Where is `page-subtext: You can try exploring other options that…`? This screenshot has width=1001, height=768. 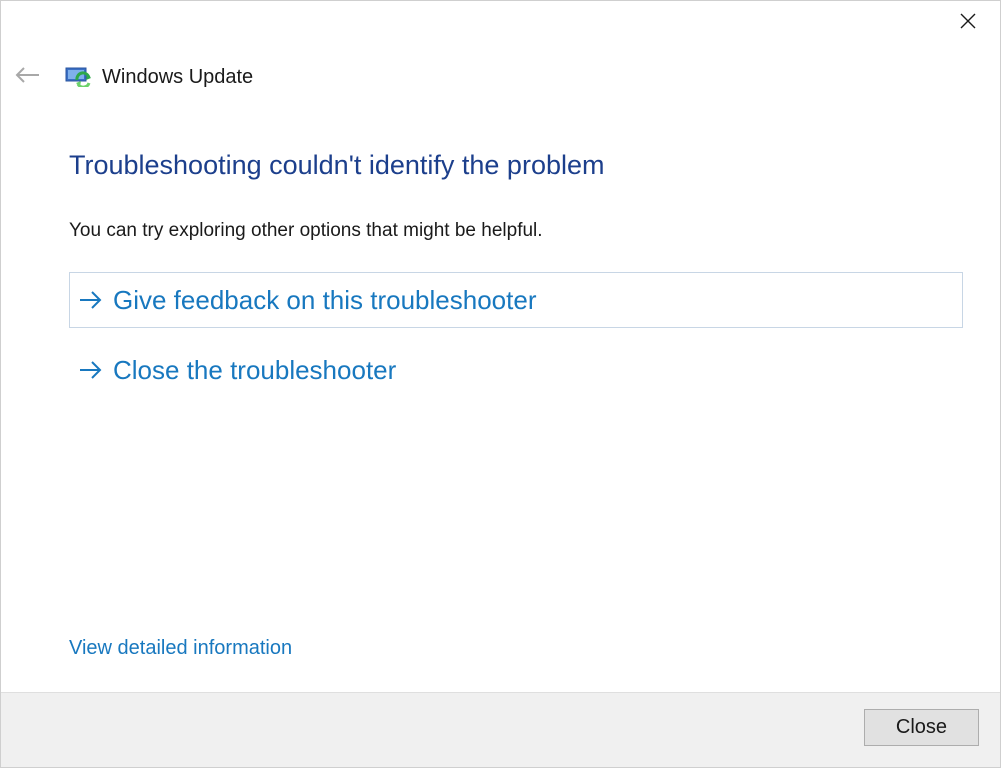 page-subtext: You can try exploring other options that… is located at coordinates (306, 230).